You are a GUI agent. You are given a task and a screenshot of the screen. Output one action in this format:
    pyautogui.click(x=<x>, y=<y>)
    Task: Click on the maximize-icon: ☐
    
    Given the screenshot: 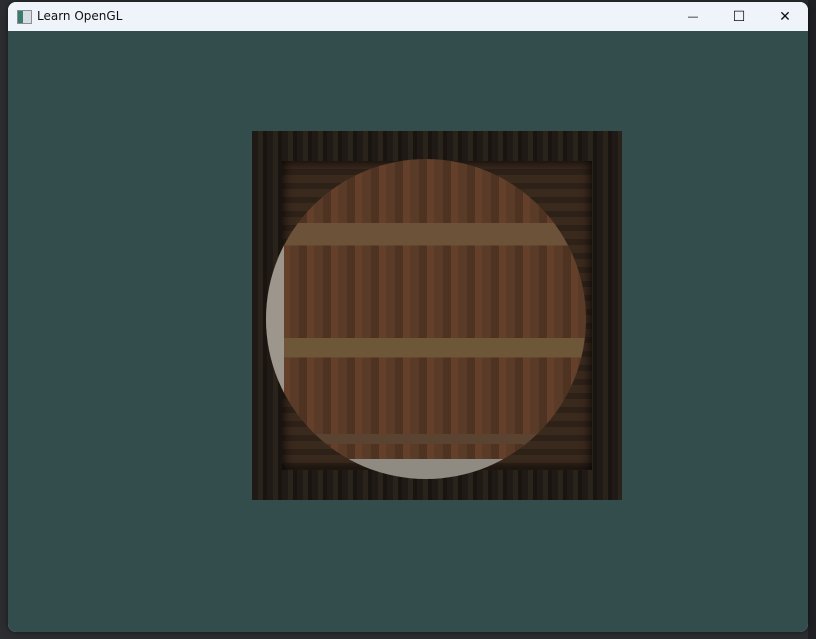 What is the action you would take?
    pyautogui.click(x=739, y=16)
    